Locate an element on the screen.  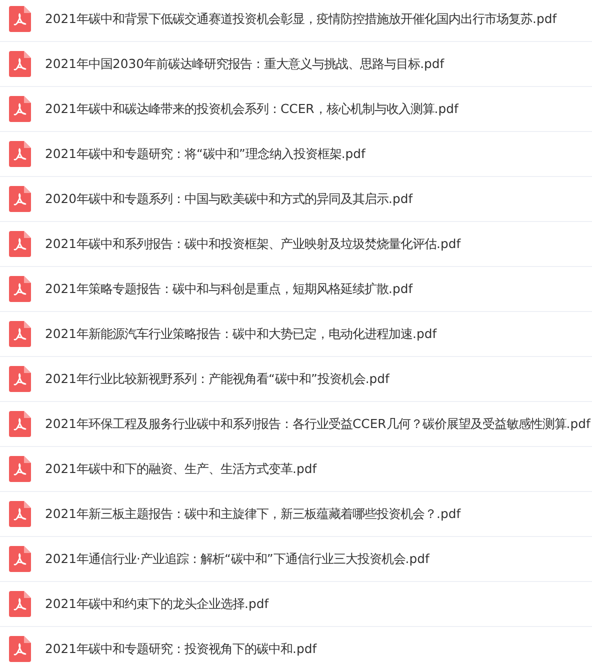
file-link: 2021年中国2030年前碳达峰研究报告：重大意义与挑战、思路与目标.pdf is located at coordinates (244, 64).